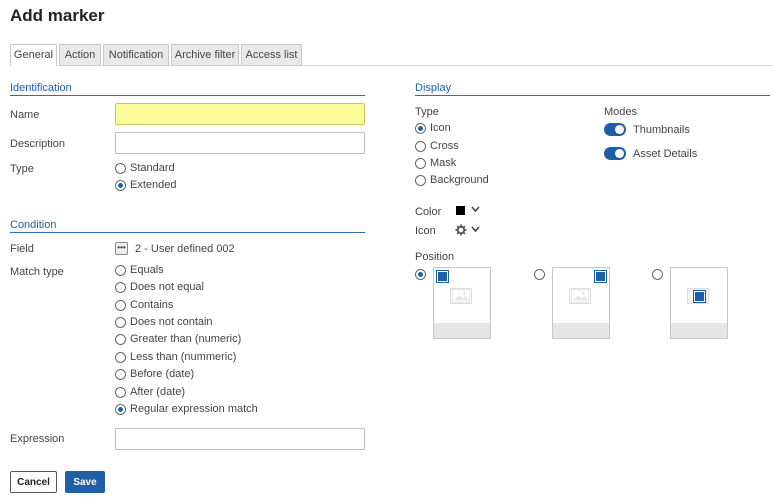 Image resolution: width=773 pixels, height=500 pixels. Describe the element at coordinates (185, 249) in the screenshot. I see `field-value: 2 - User defined 002` at that location.